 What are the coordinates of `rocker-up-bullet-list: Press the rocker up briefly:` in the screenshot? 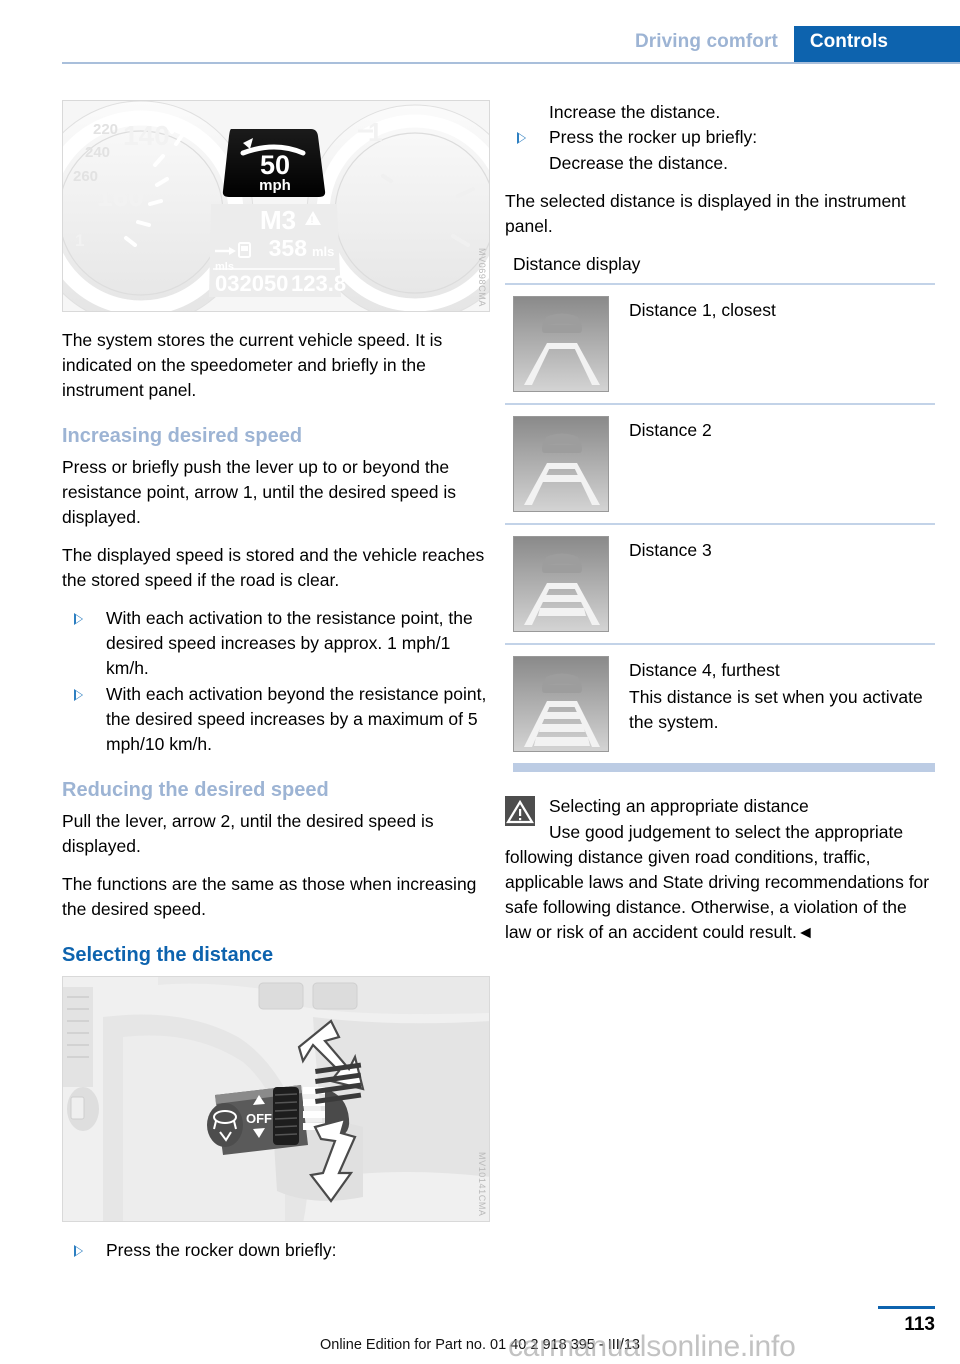 It's located at (720, 137).